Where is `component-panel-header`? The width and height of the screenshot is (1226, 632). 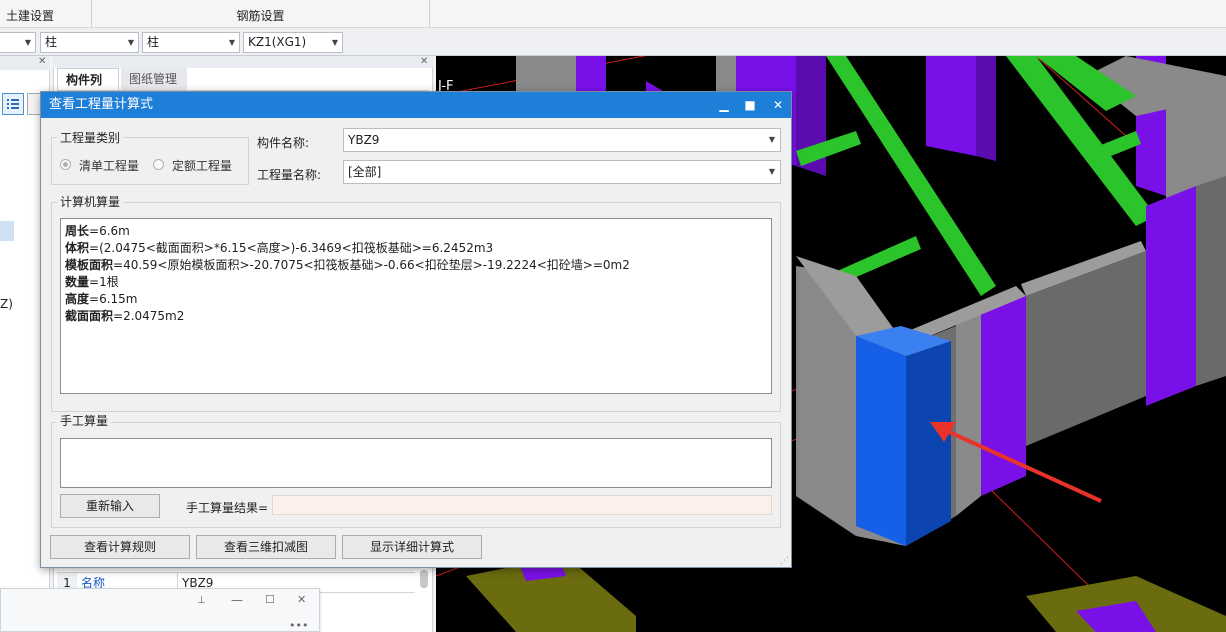
component-panel-header is located at coordinates (243, 62).